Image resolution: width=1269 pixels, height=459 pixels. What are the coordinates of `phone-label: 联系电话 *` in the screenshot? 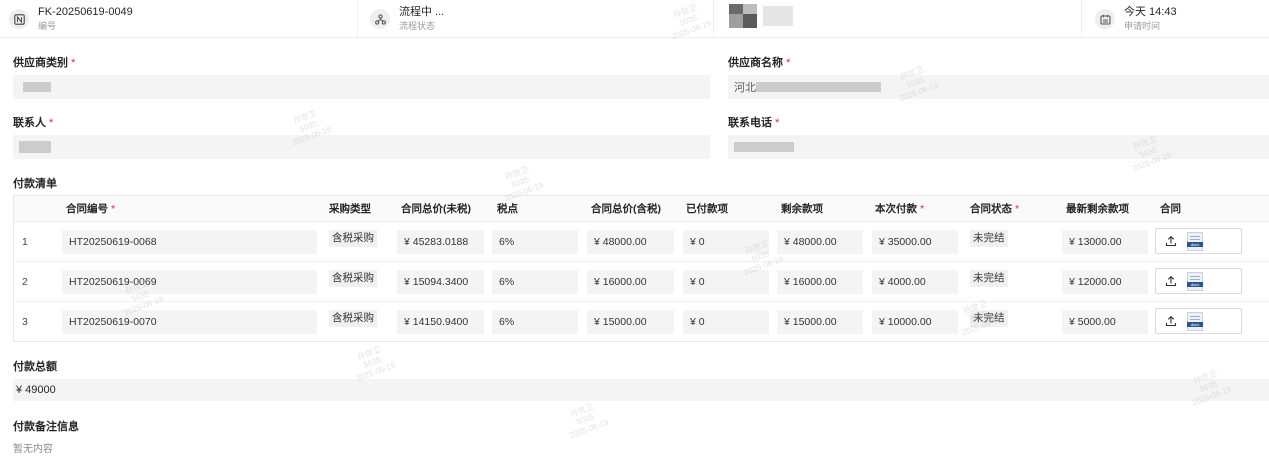 It's located at (754, 123).